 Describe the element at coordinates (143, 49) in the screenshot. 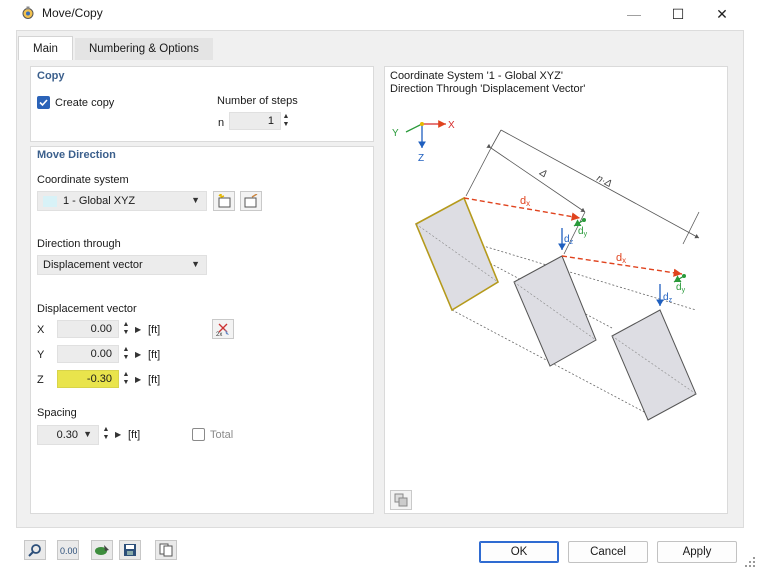

I see `tab-numbering-options: Numbering & Options` at that location.